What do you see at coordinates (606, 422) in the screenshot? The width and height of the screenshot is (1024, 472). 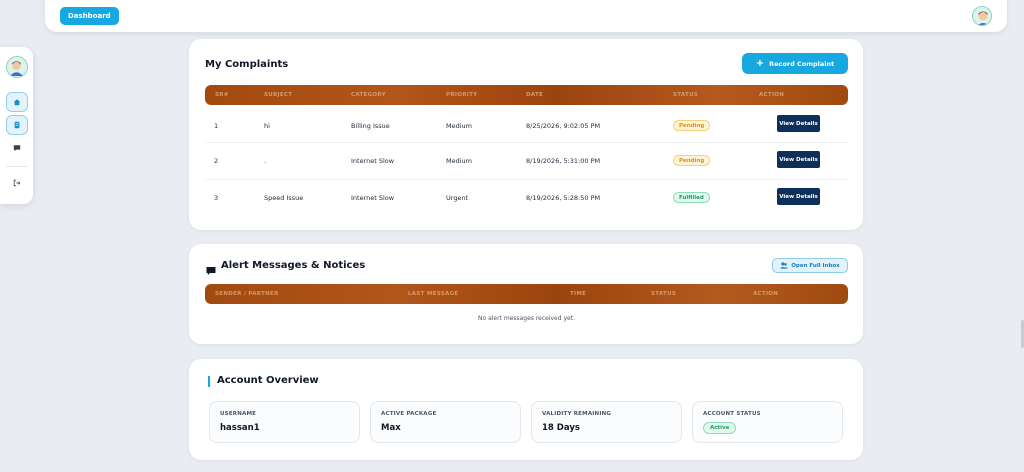 I see `stat-validity: VALIDITY REMAINING 18 Days` at bounding box center [606, 422].